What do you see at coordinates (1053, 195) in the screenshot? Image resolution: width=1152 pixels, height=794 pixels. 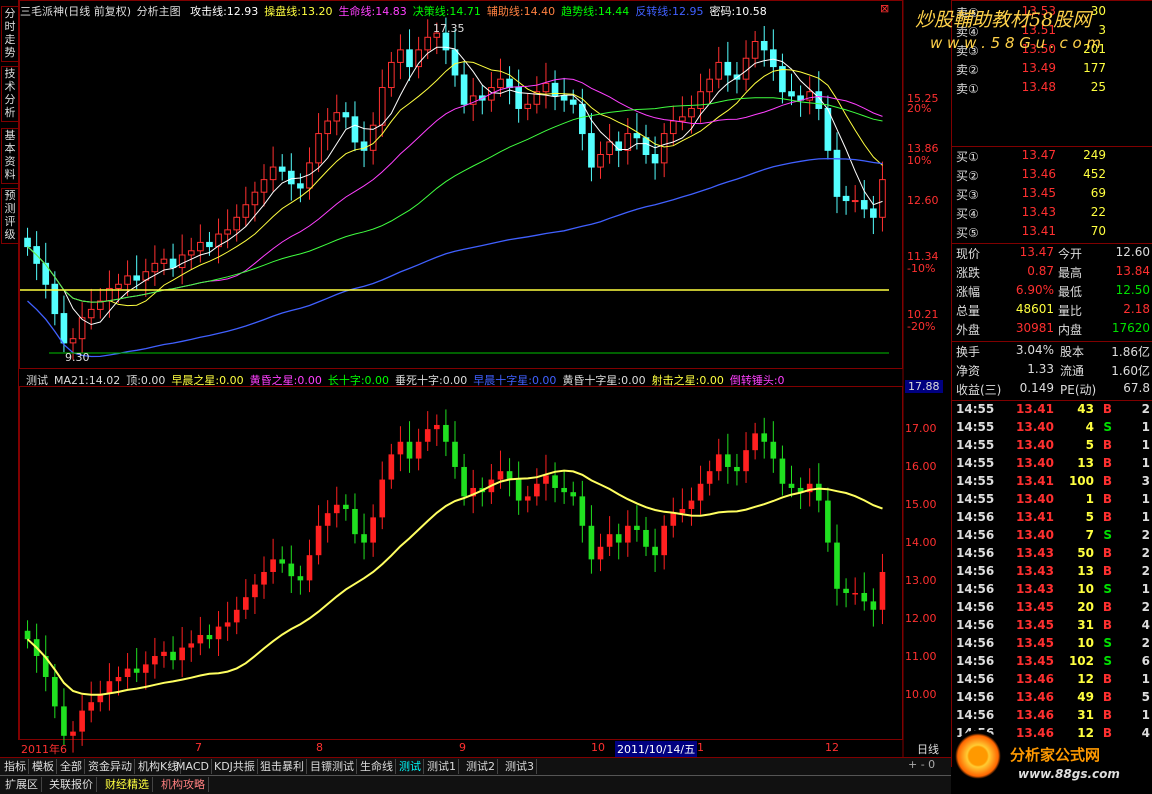 I see `order-book-row: 买③ 13.45 69` at bounding box center [1053, 195].